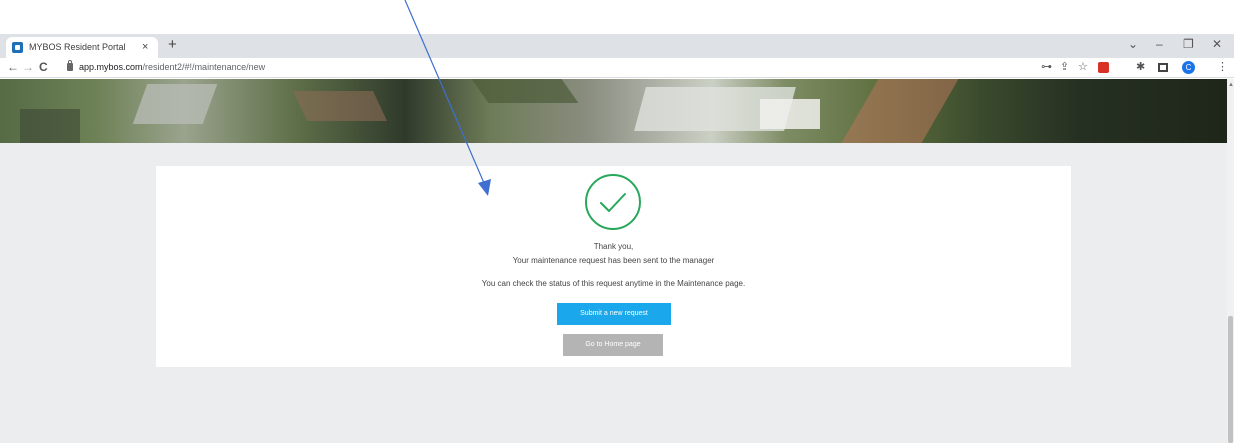 Image resolution: width=1234 pixels, height=443 pixels. What do you see at coordinates (43, 67) in the screenshot?
I see `reload-icon: C` at bounding box center [43, 67].